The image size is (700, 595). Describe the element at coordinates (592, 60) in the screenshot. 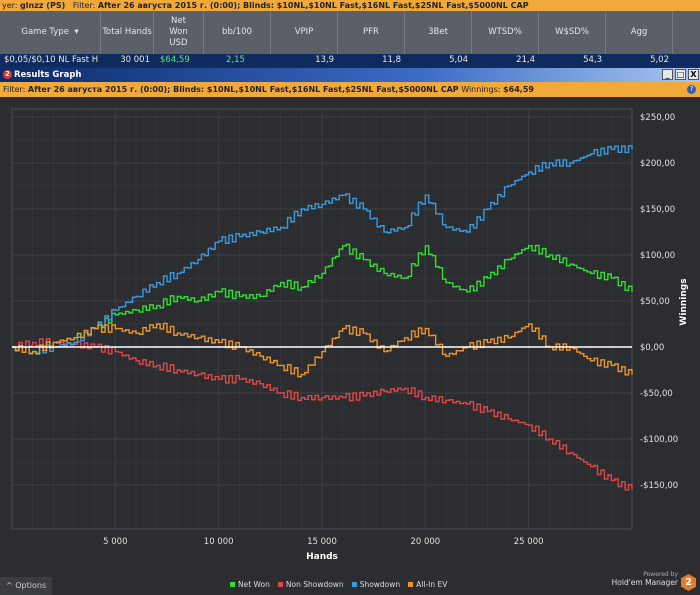

I see `cell-wsd: 54,3` at that location.